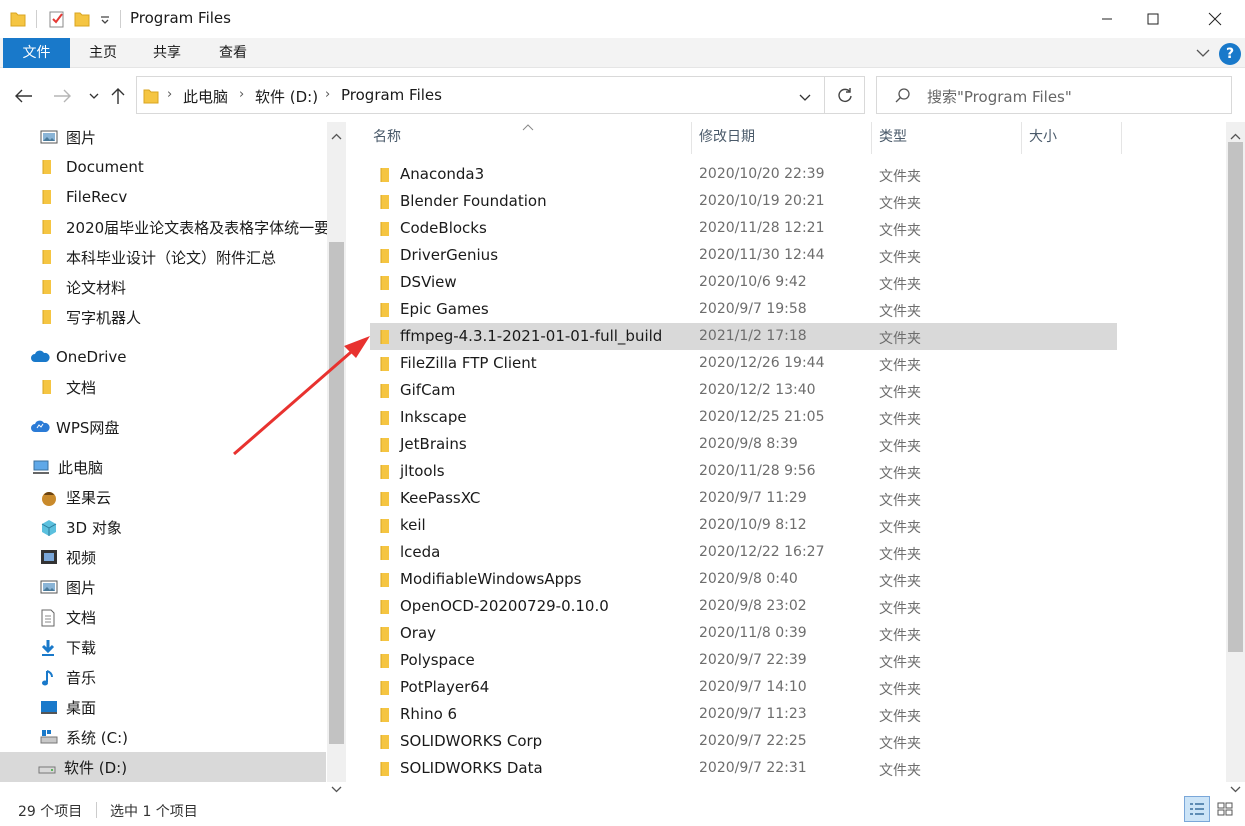  Describe the element at coordinates (743, 174) in the screenshot. I see `file-row: Anaconda3 2020/10/20 22:39 文件夹` at that location.